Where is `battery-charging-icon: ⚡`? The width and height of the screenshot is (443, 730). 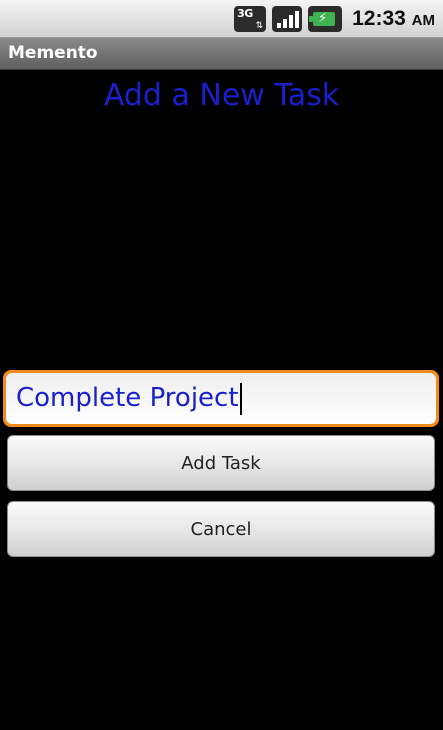
battery-charging-icon: ⚡ is located at coordinates (325, 19).